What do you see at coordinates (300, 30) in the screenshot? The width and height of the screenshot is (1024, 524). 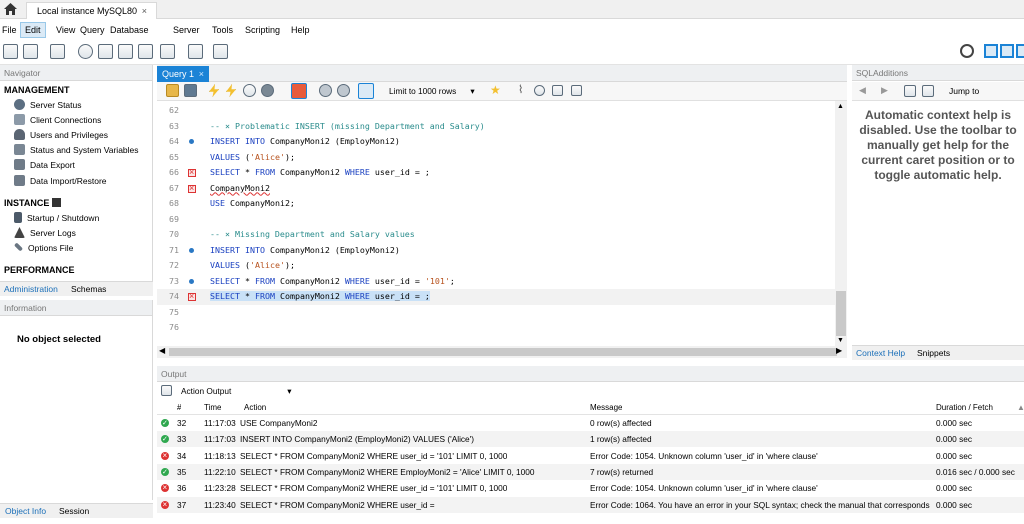 I see `menu-help: Help` at bounding box center [300, 30].